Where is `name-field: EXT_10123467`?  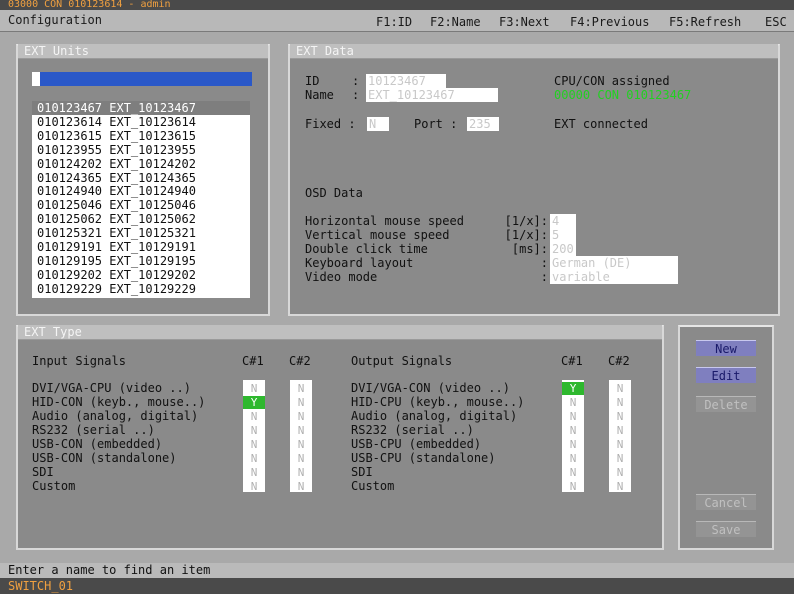 name-field: EXT_10123467 is located at coordinates (432, 95).